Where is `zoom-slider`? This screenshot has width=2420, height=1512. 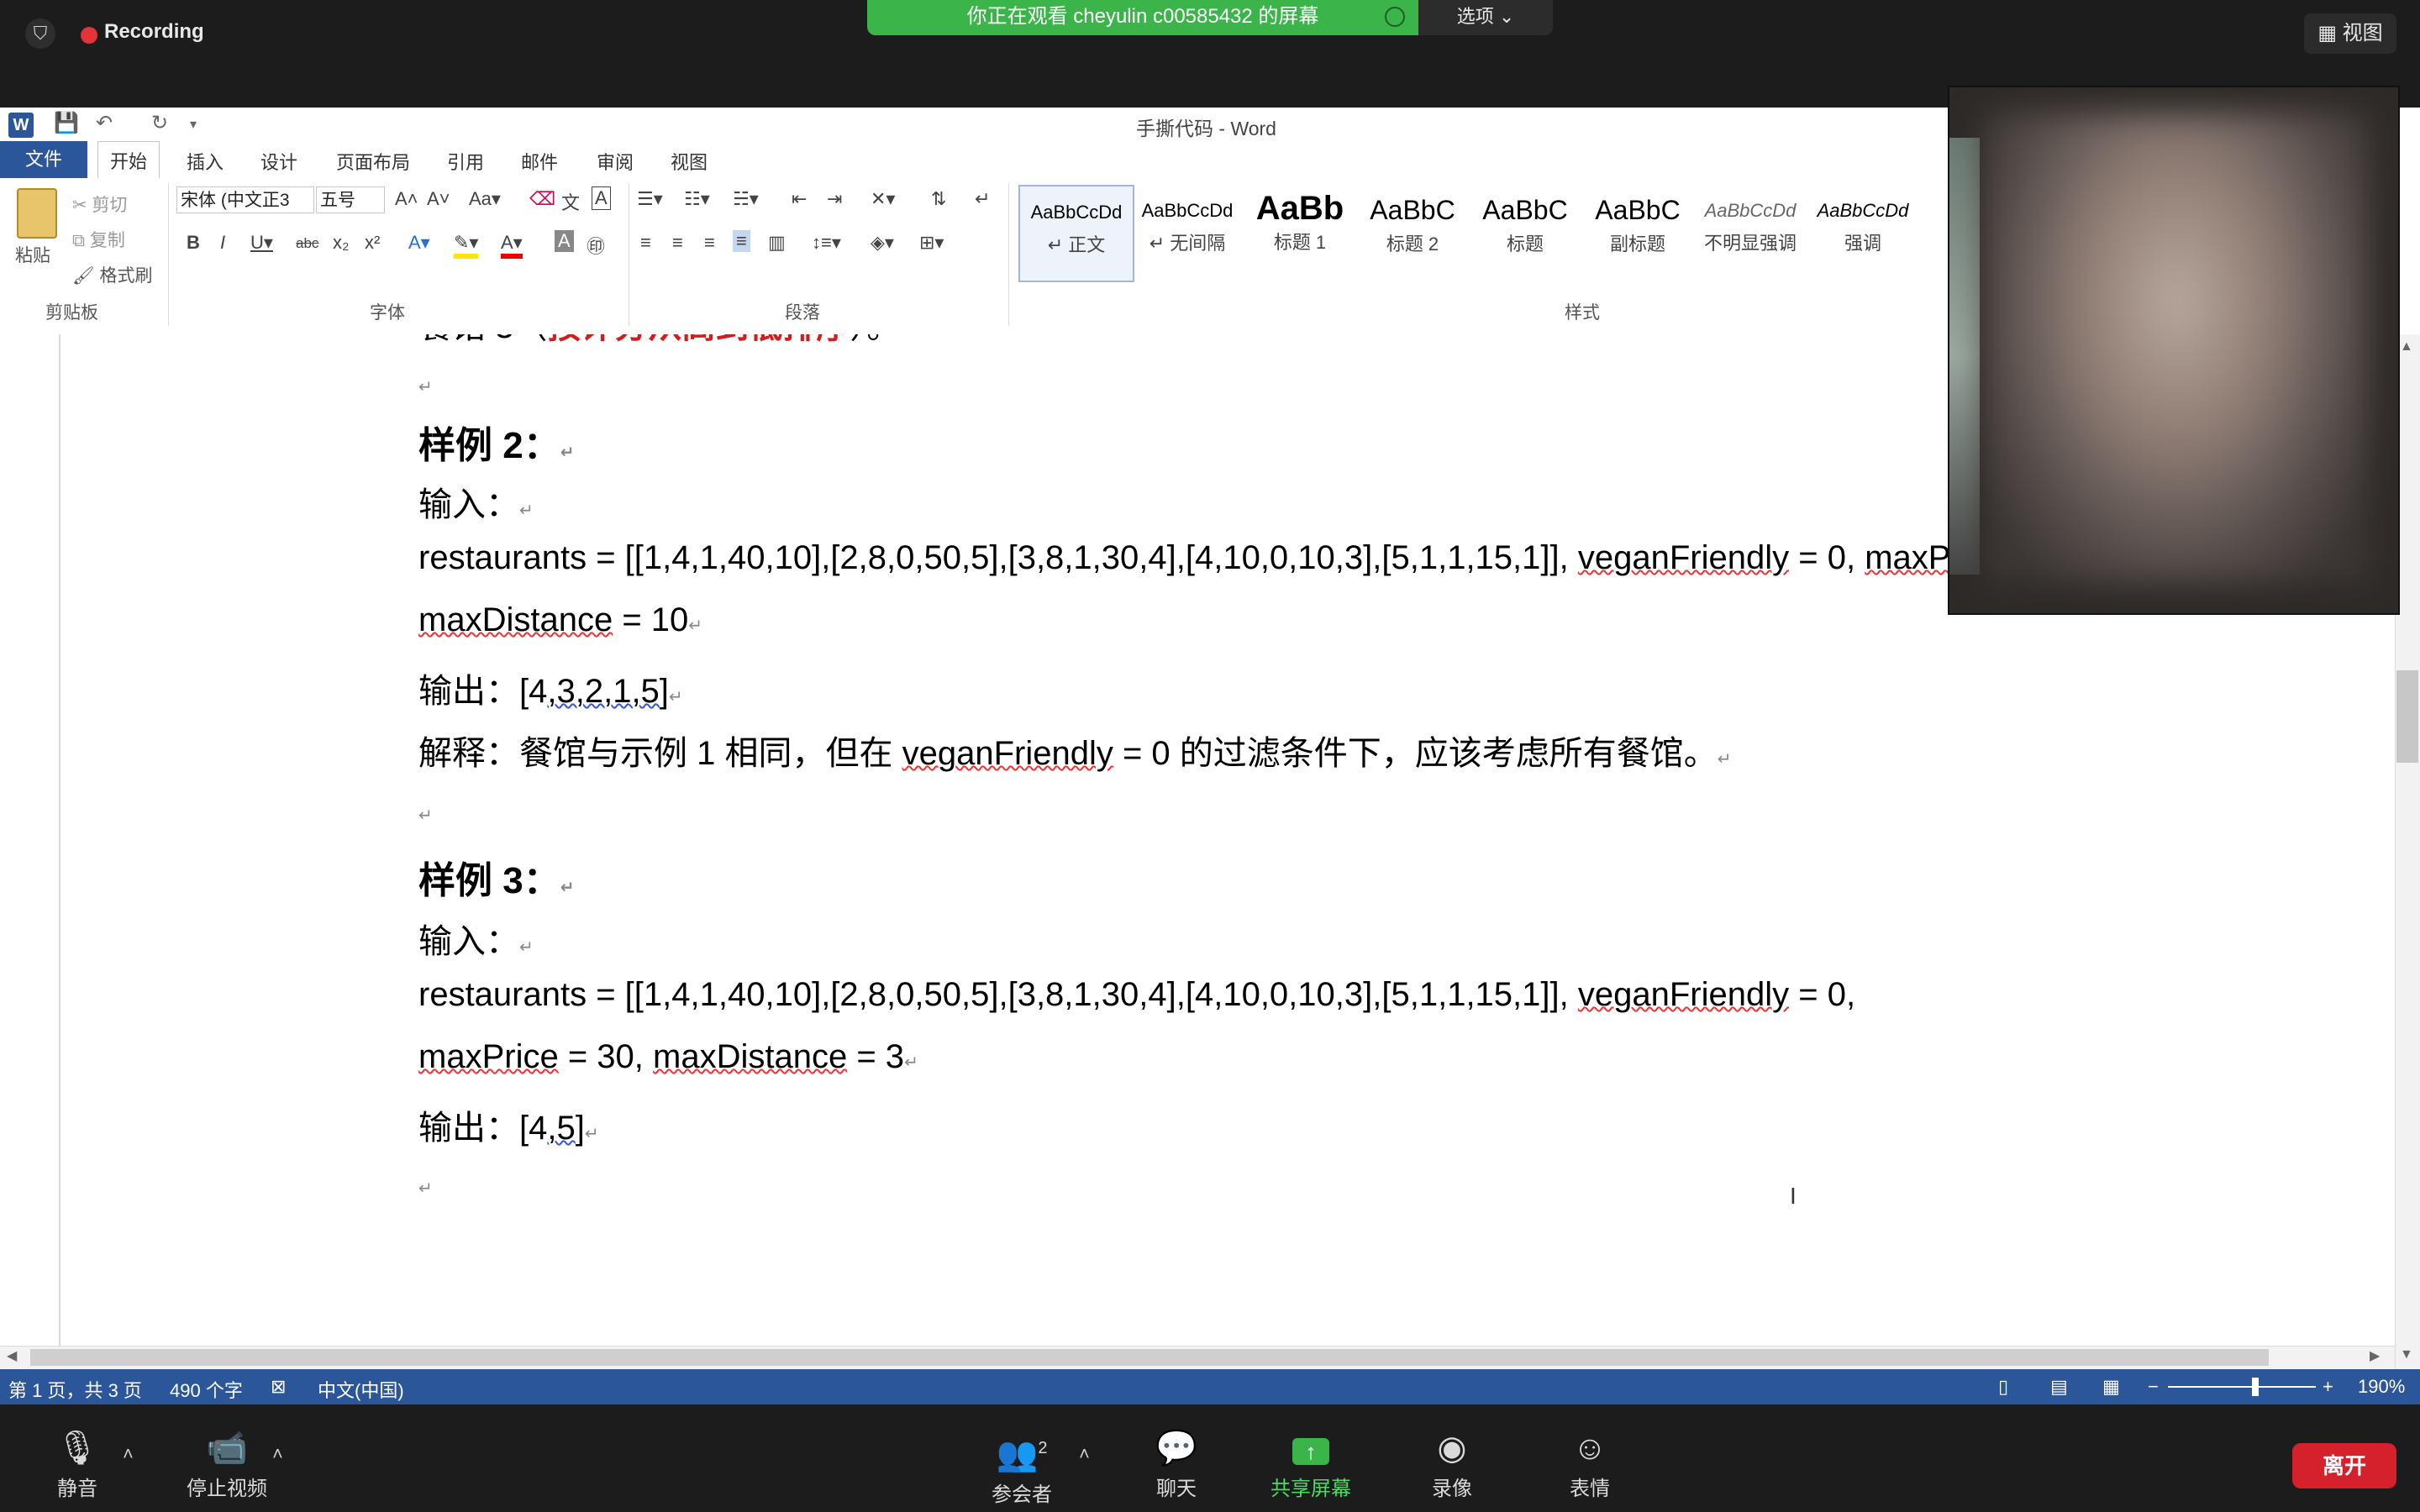
zoom-slider is located at coordinates (2242, 1387).